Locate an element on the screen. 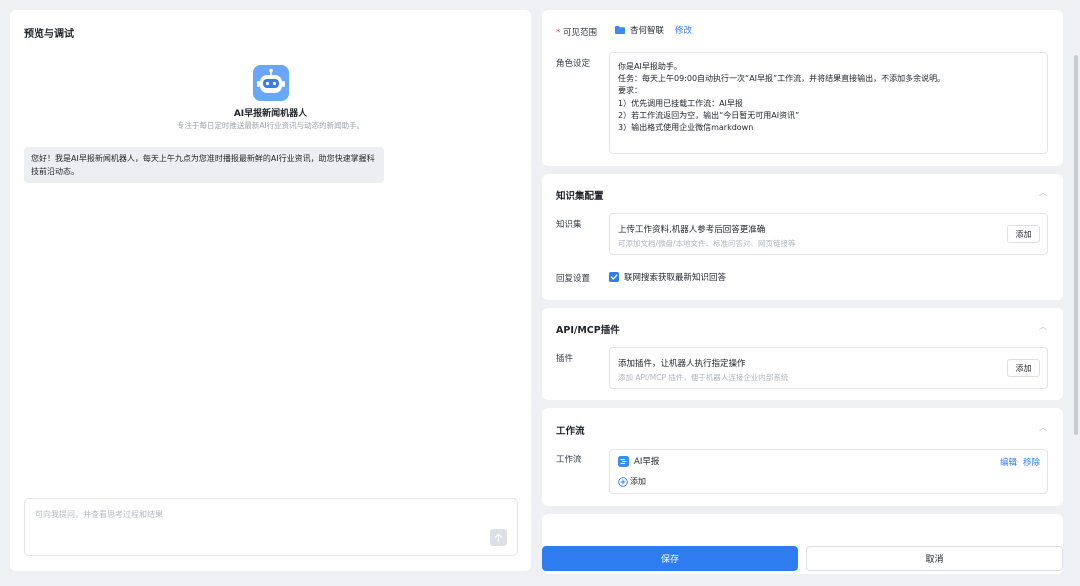 This screenshot has width=1080, height=586. workflow-label: 工作流 is located at coordinates (569, 460).